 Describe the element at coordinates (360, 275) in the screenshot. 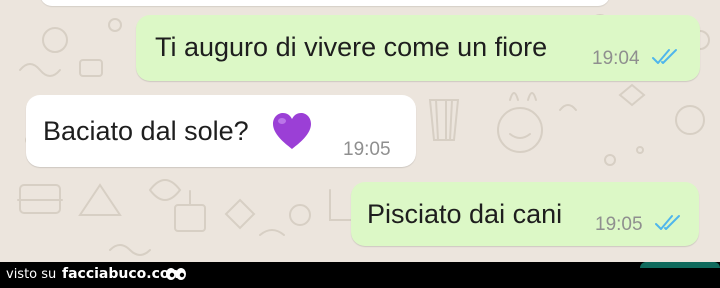

I see `watermark-footer: visto su facciabuco.com` at that location.